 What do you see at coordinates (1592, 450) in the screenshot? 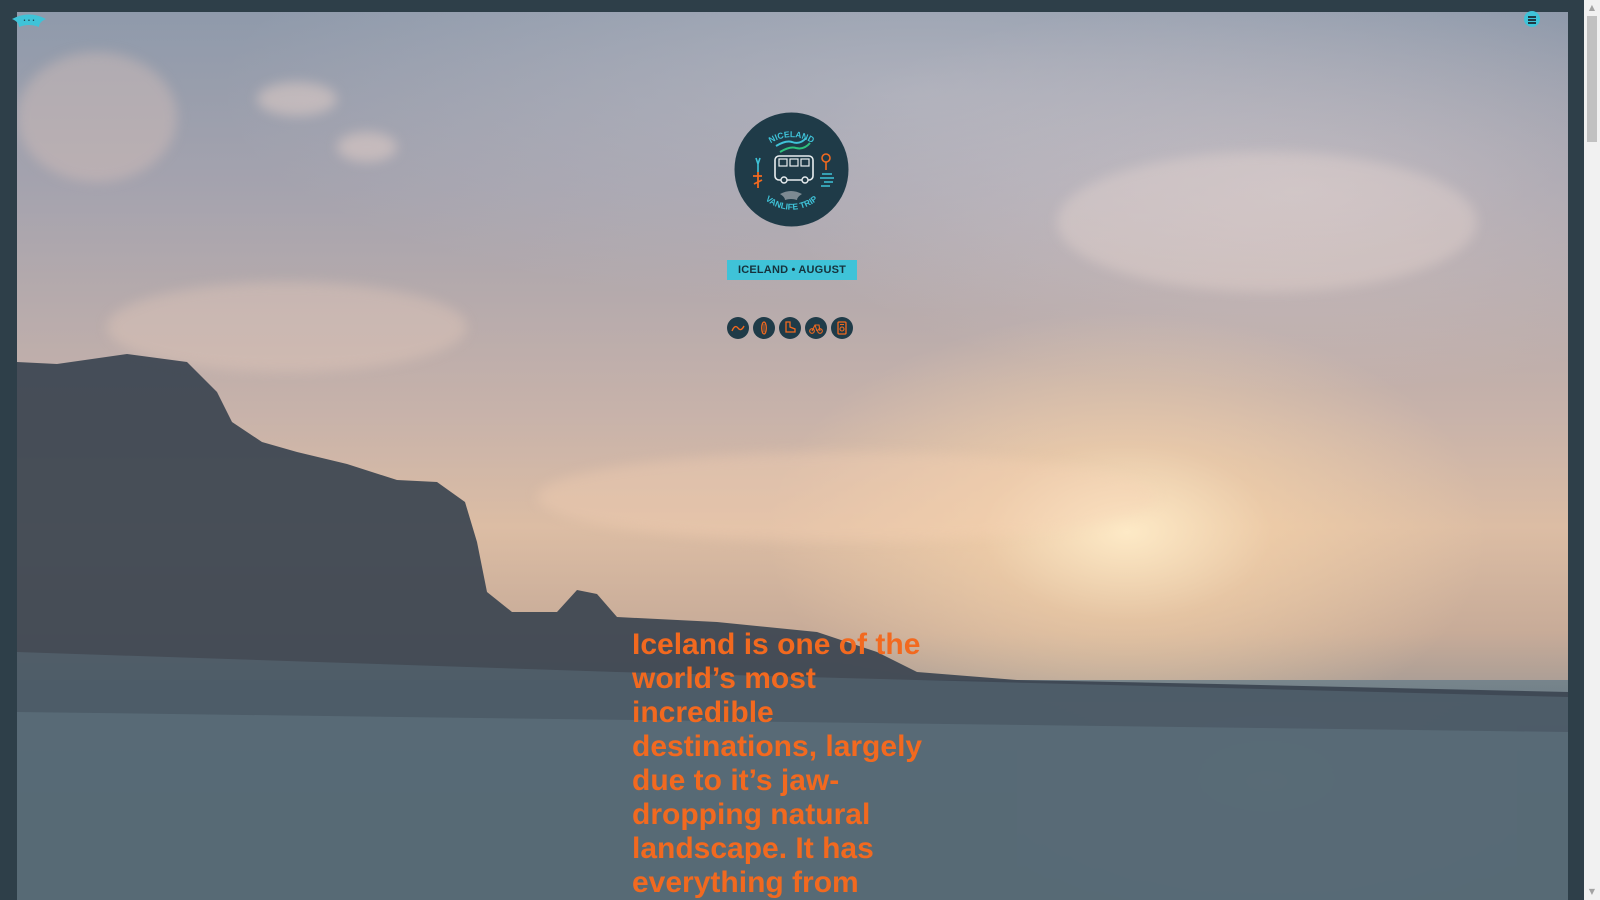
I see `vertical-scrollbar: ▲ ▼` at bounding box center [1592, 450].